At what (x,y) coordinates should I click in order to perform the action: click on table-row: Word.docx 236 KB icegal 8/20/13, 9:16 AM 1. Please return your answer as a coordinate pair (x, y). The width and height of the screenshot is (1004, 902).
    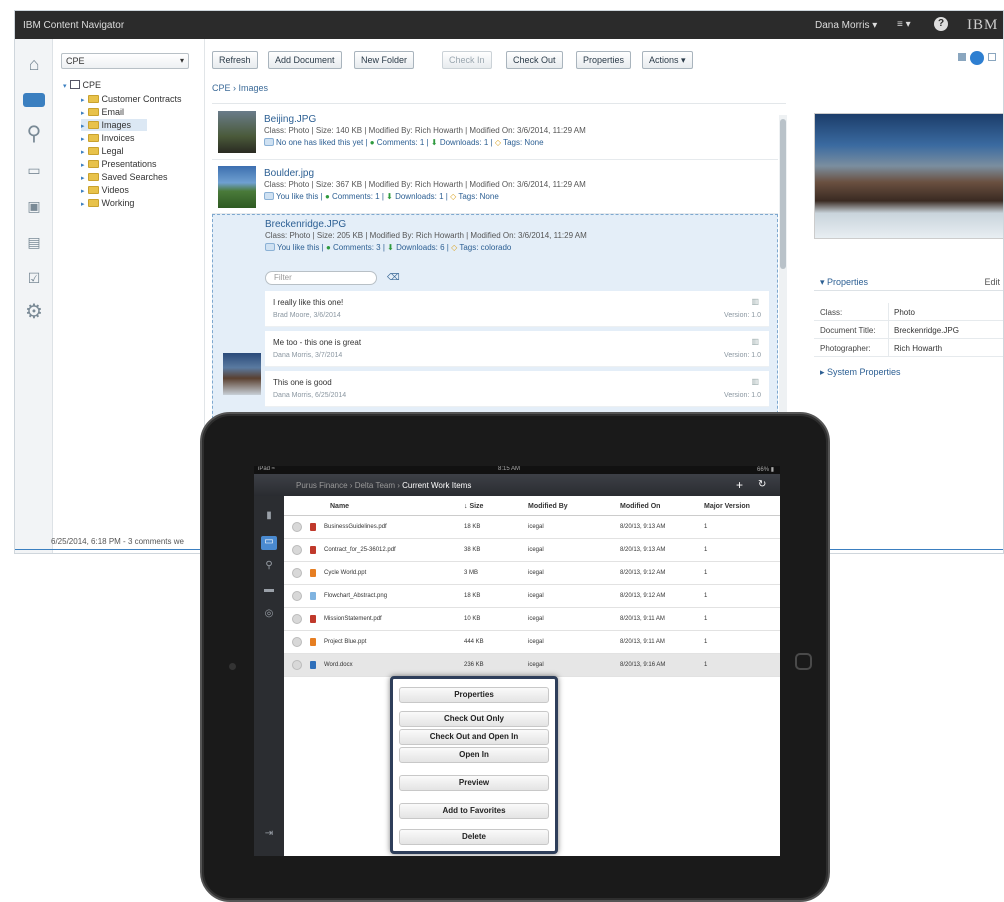
    Looking at the image, I should click on (532, 665).